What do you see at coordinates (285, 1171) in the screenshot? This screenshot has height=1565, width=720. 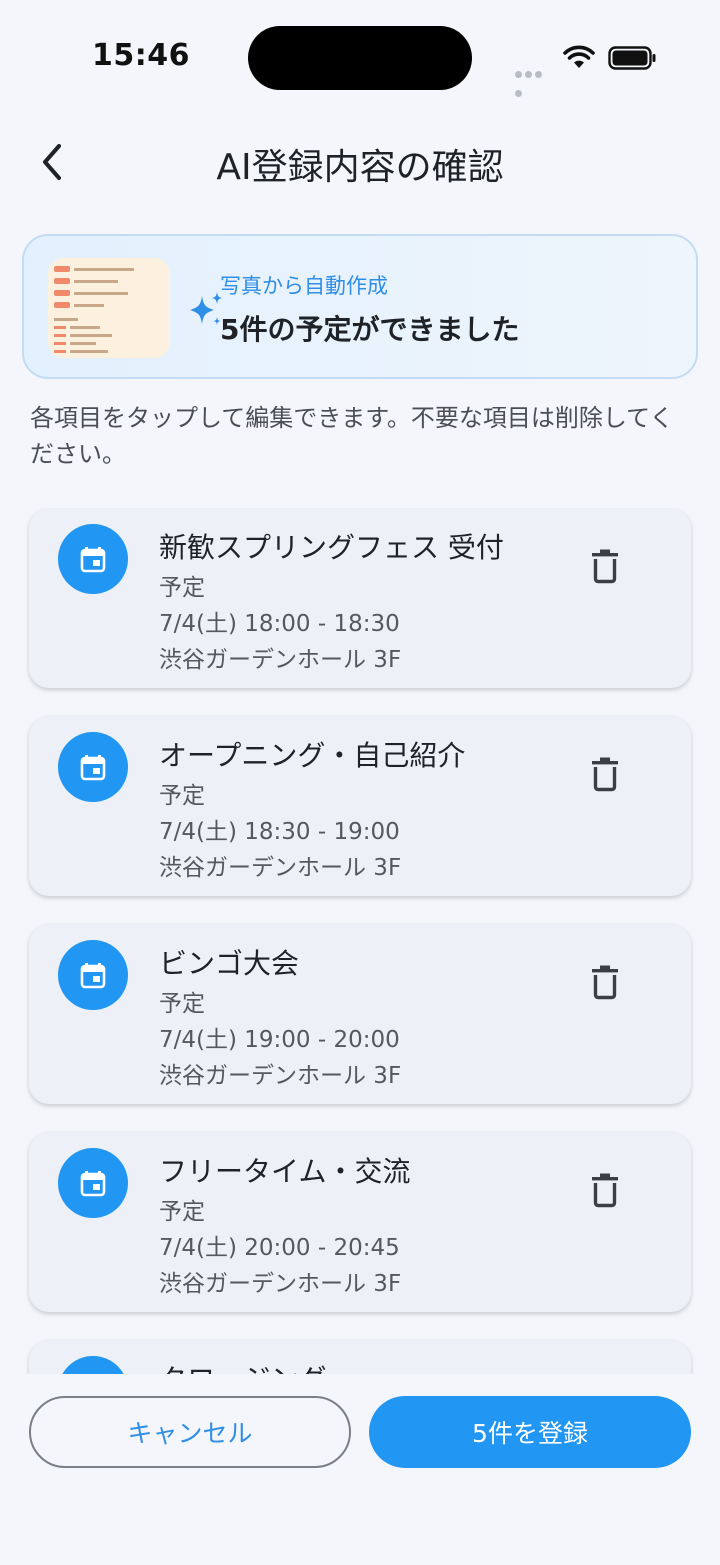 I see `event-title: フリータイム・交流` at bounding box center [285, 1171].